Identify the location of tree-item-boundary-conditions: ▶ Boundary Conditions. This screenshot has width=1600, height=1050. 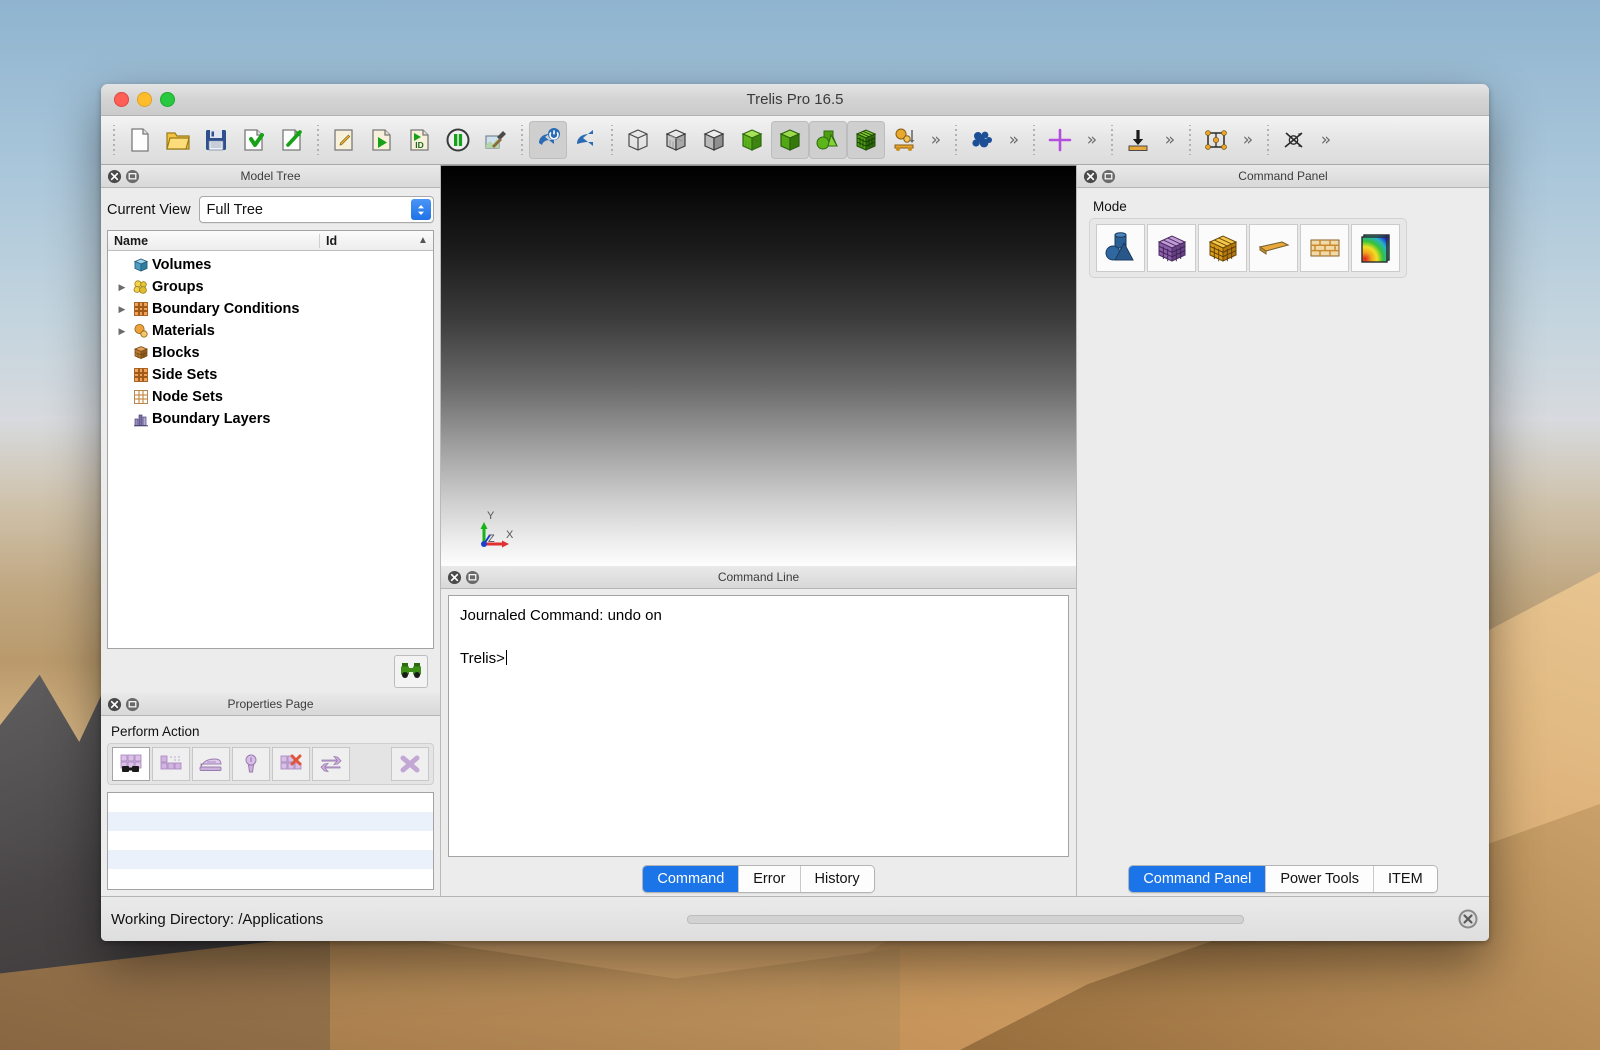
(270, 309).